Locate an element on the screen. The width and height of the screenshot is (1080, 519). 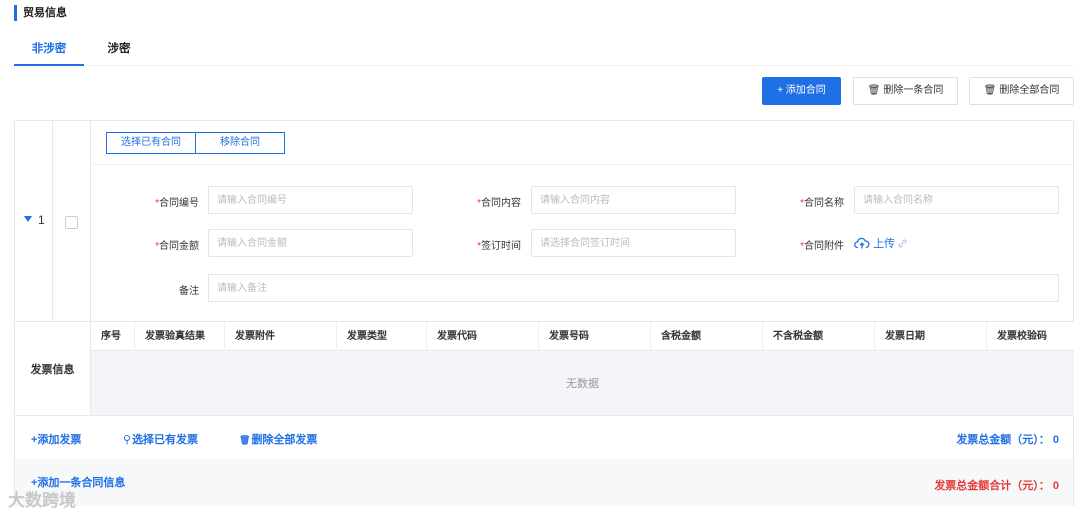
contract-amount-input is located at coordinates (310, 243).